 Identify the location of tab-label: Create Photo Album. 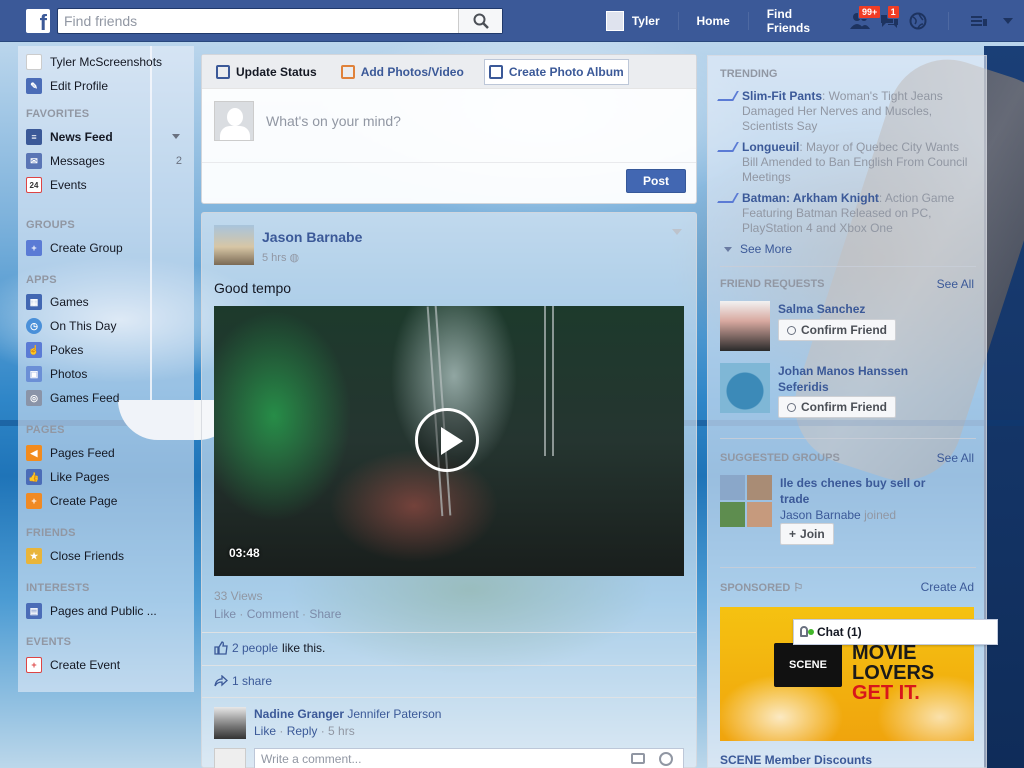
(566, 71).